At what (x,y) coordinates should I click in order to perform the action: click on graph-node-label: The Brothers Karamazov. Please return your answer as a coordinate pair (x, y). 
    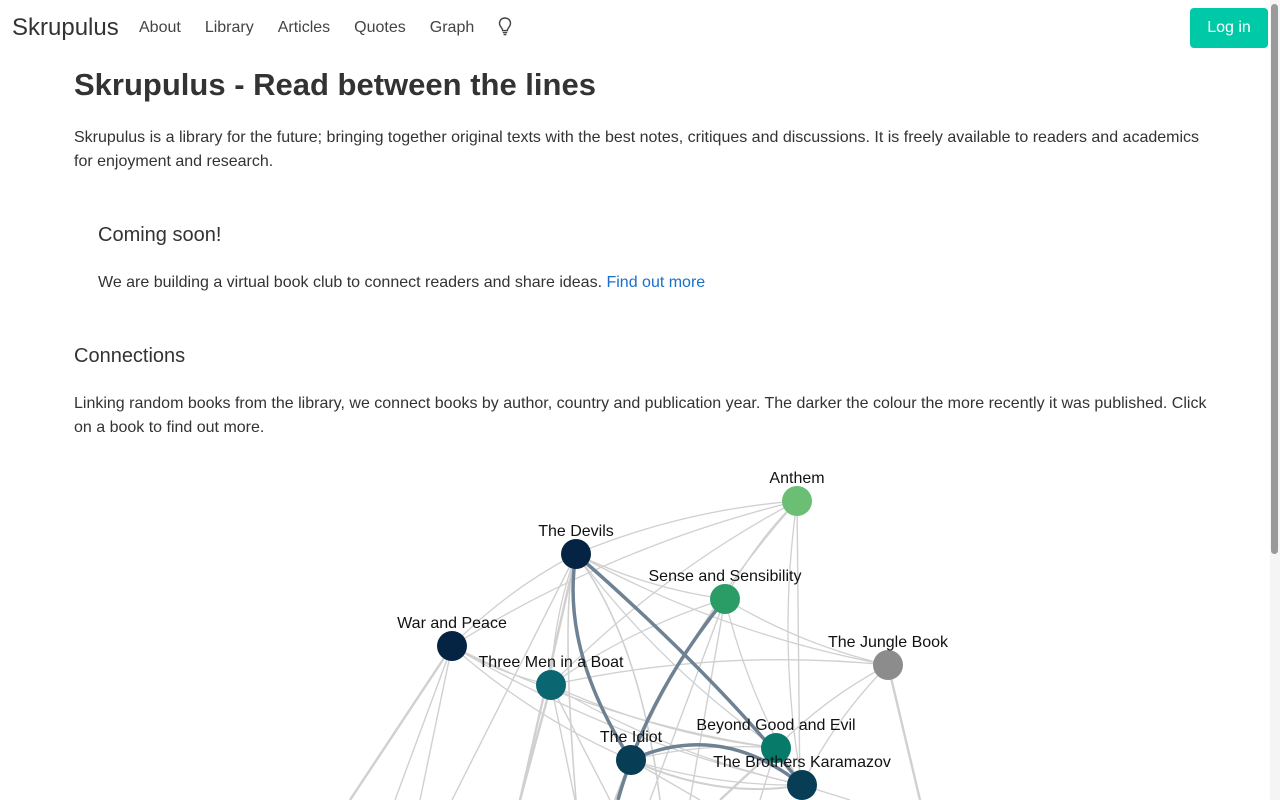
    Looking at the image, I should click on (802, 762).